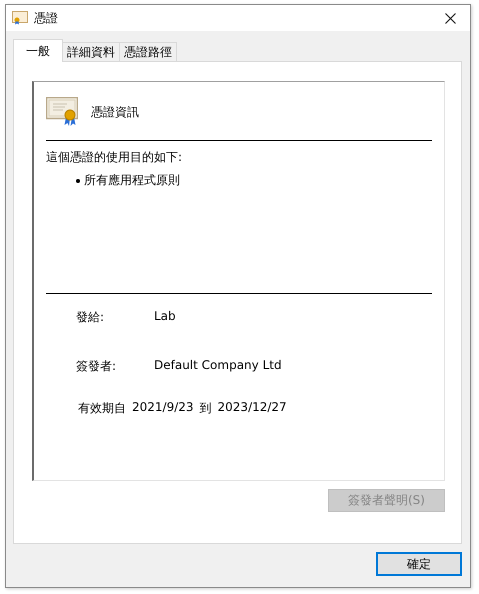 This screenshot has width=479, height=594. What do you see at coordinates (252, 408) in the screenshot?
I see `valid-to-date: 2023/12/27` at bounding box center [252, 408].